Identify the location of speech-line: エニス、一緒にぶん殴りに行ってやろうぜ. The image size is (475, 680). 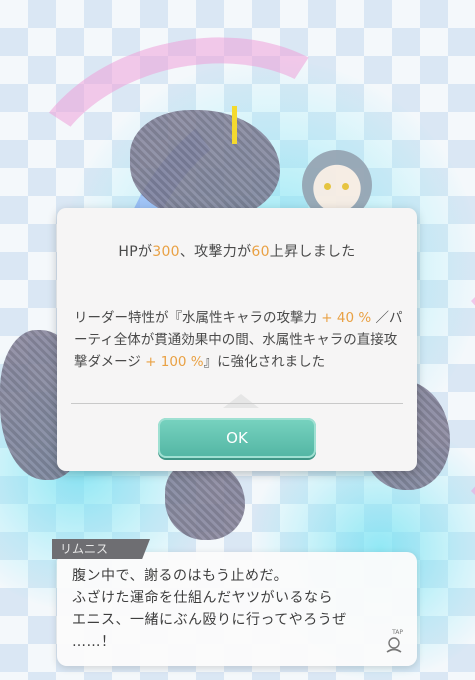
(209, 620).